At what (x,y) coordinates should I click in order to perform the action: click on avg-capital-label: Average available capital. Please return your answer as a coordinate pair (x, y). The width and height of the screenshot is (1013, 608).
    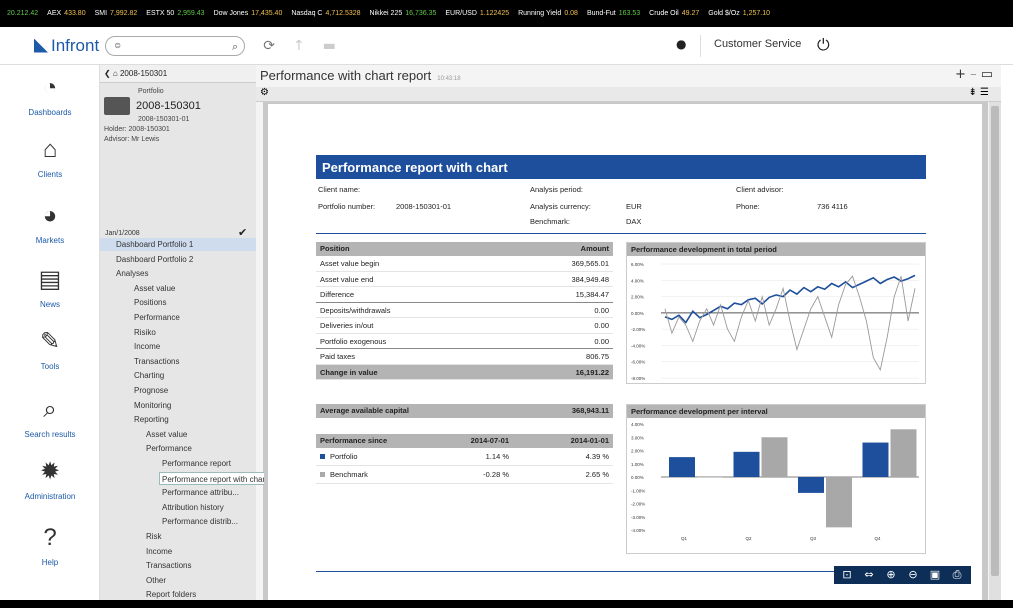
    Looking at the image, I should click on (364, 410).